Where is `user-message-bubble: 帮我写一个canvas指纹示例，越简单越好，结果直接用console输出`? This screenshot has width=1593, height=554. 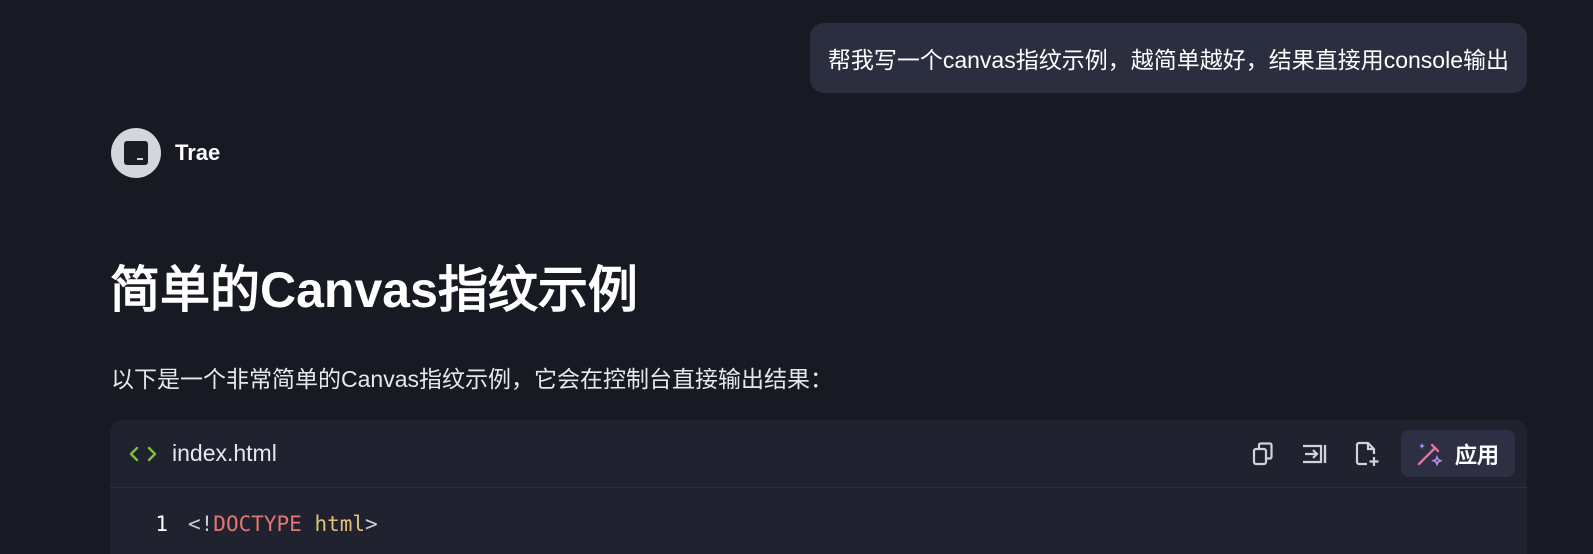
user-message-bubble: 帮我写一个canvas指纹示例，越简单越好，结果直接用console输出 is located at coordinates (1168, 58).